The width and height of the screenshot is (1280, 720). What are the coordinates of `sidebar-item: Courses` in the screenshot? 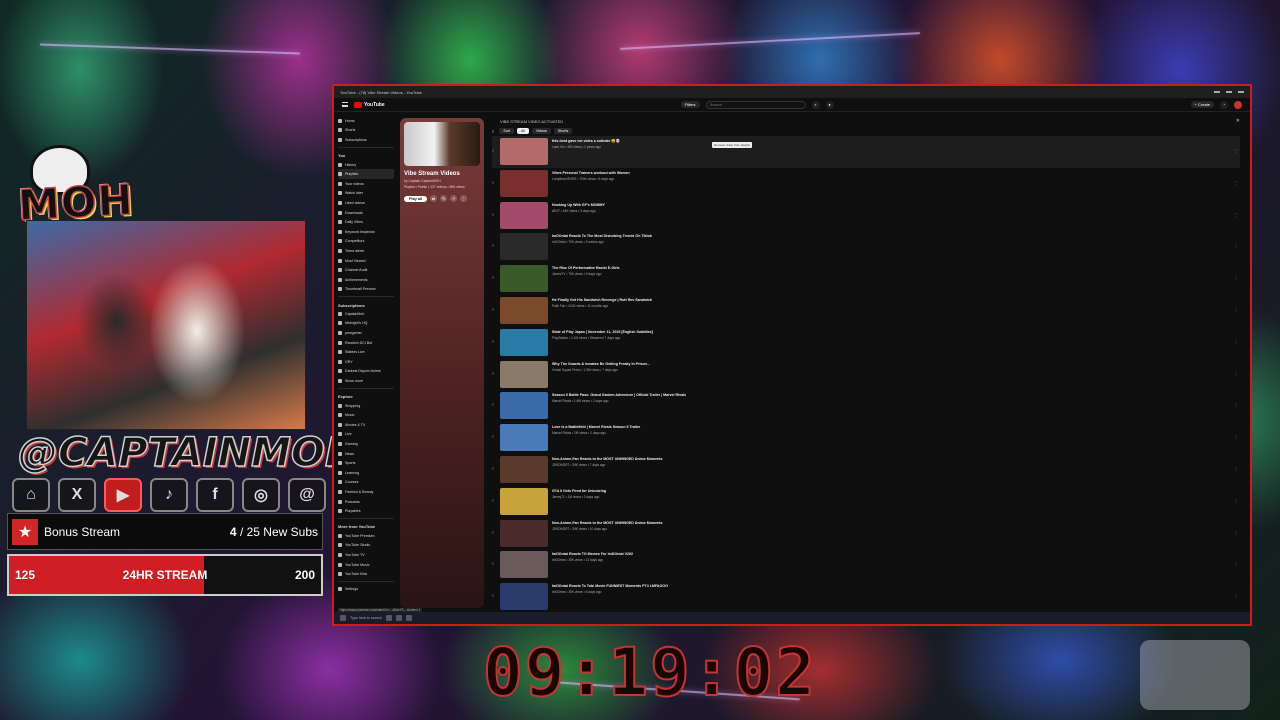 It's located at (366, 483).